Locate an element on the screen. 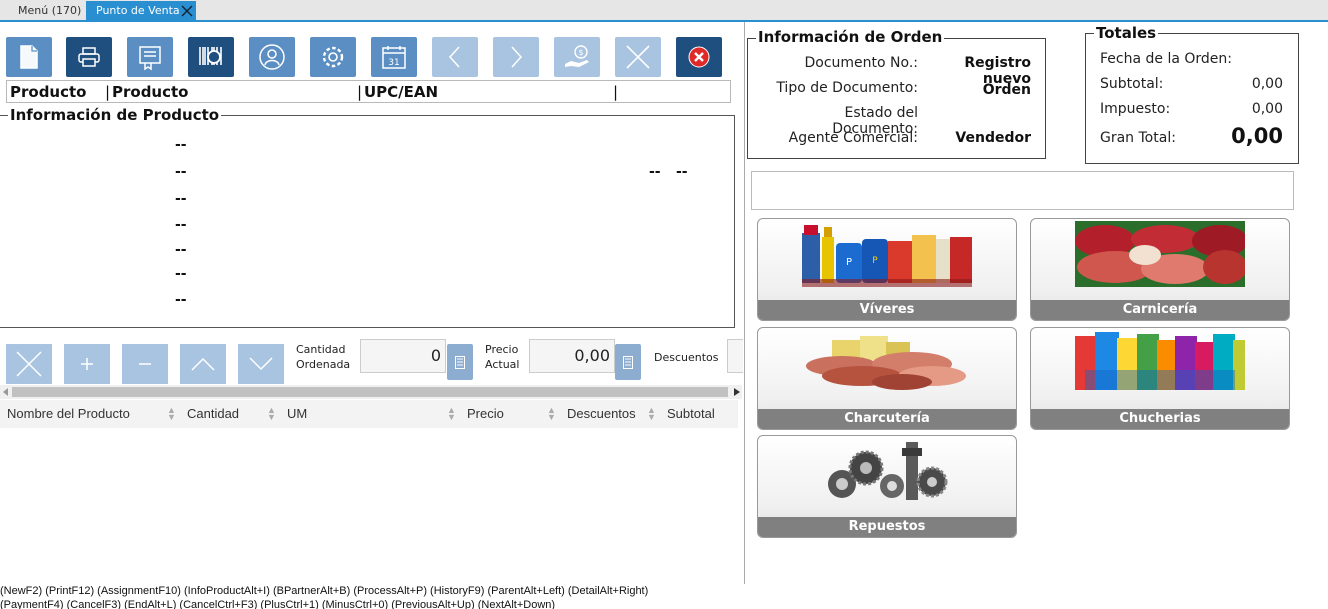 The height and width of the screenshot is (609, 1328). new-document-button is located at coordinates (29, 57).